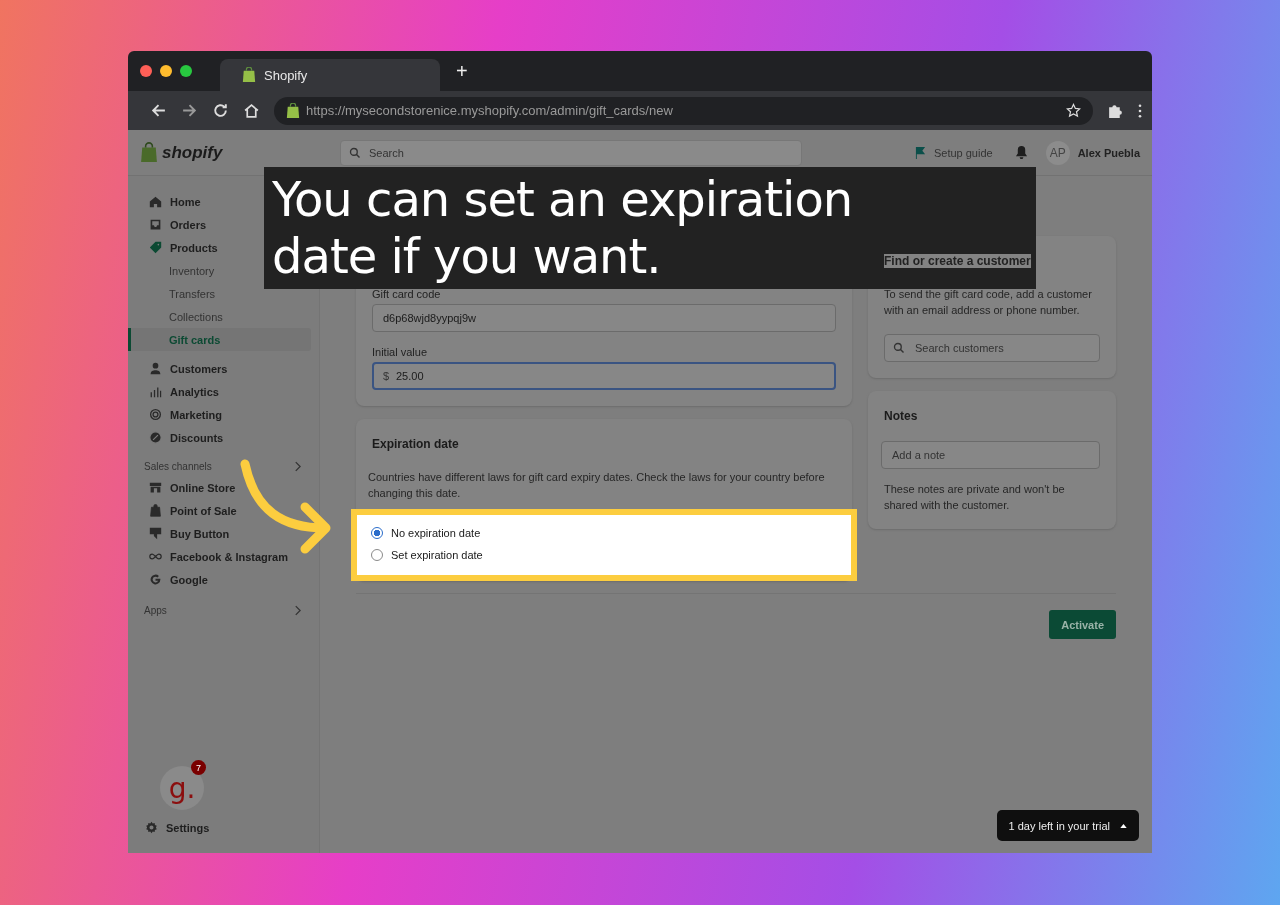 This screenshot has height=905, width=1280. Describe the element at coordinates (173, 391) in the screenshot. I see `nav-item: Analytics` at that location.